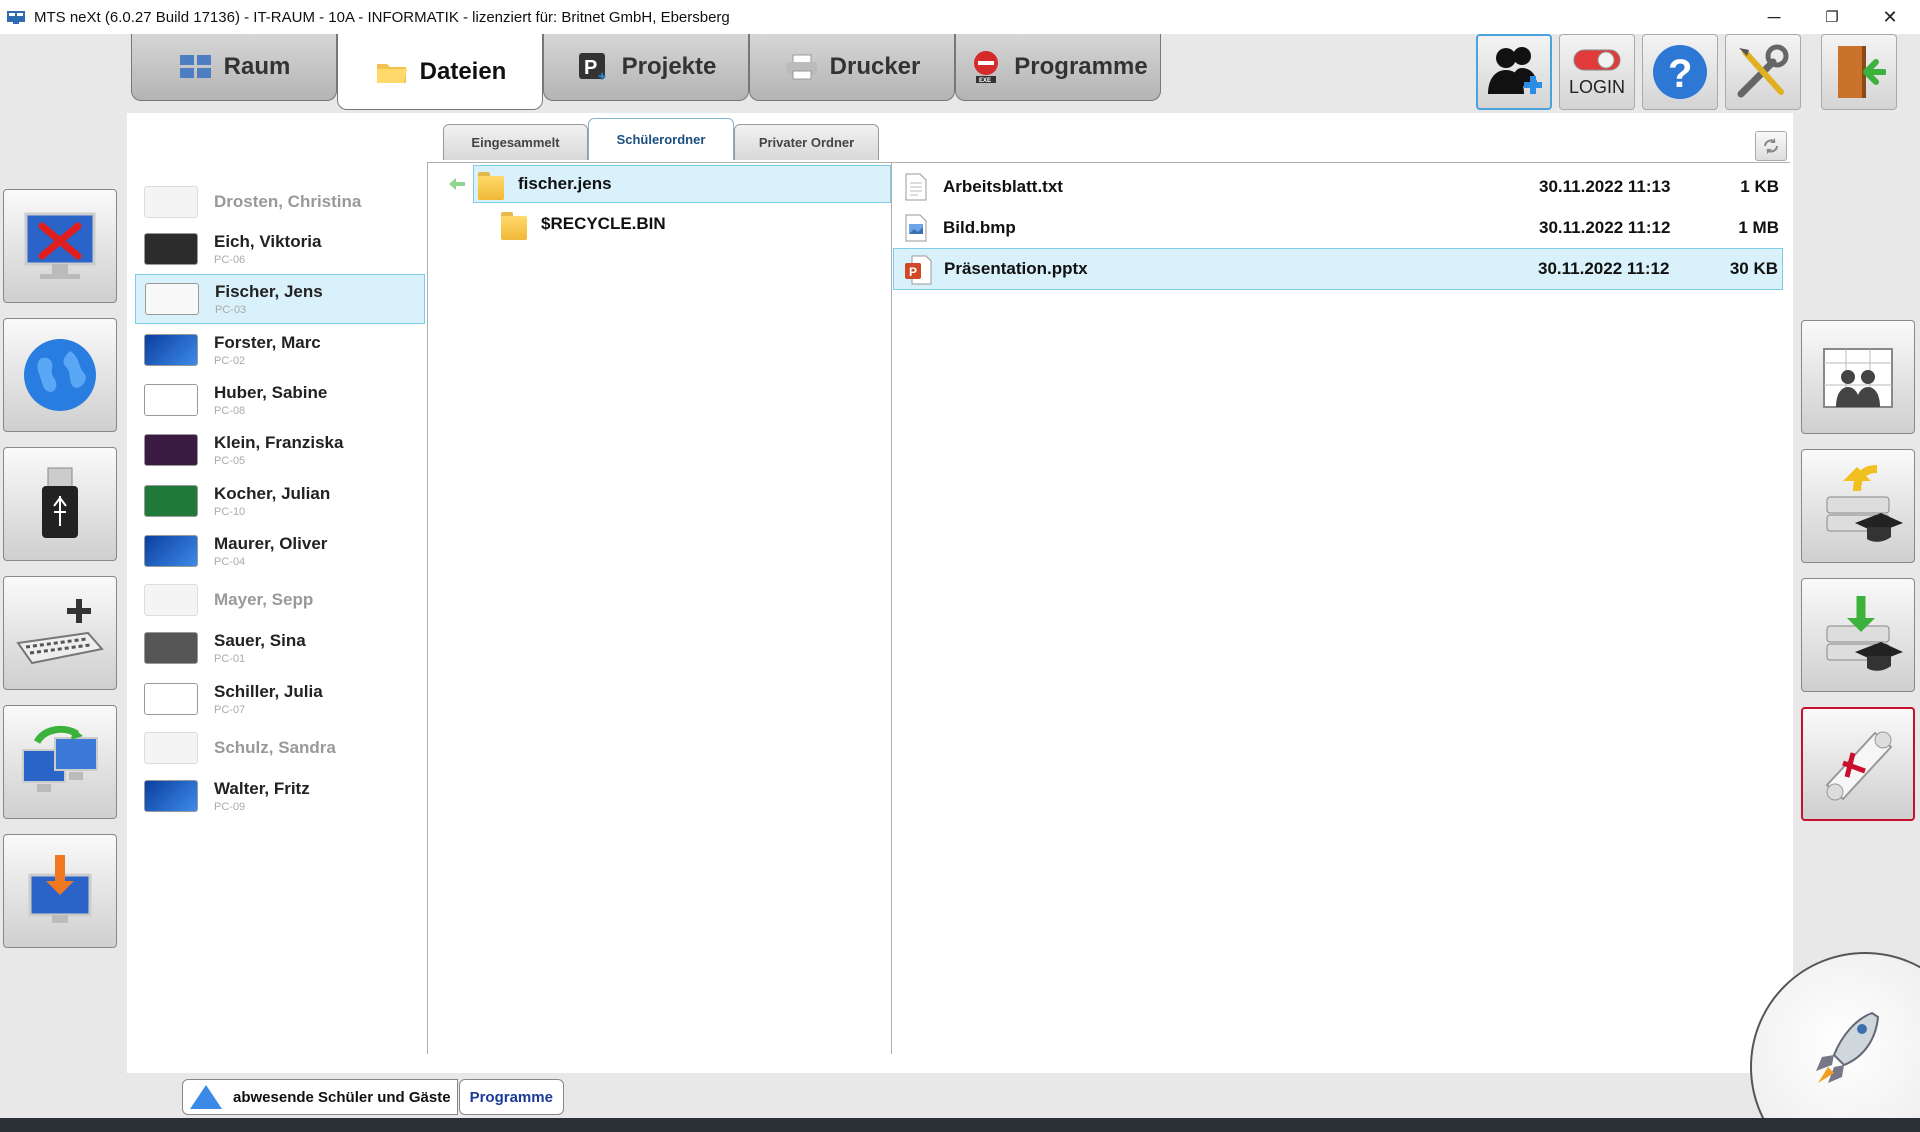  I want to click on lock-screen-button, so click(60, 246).